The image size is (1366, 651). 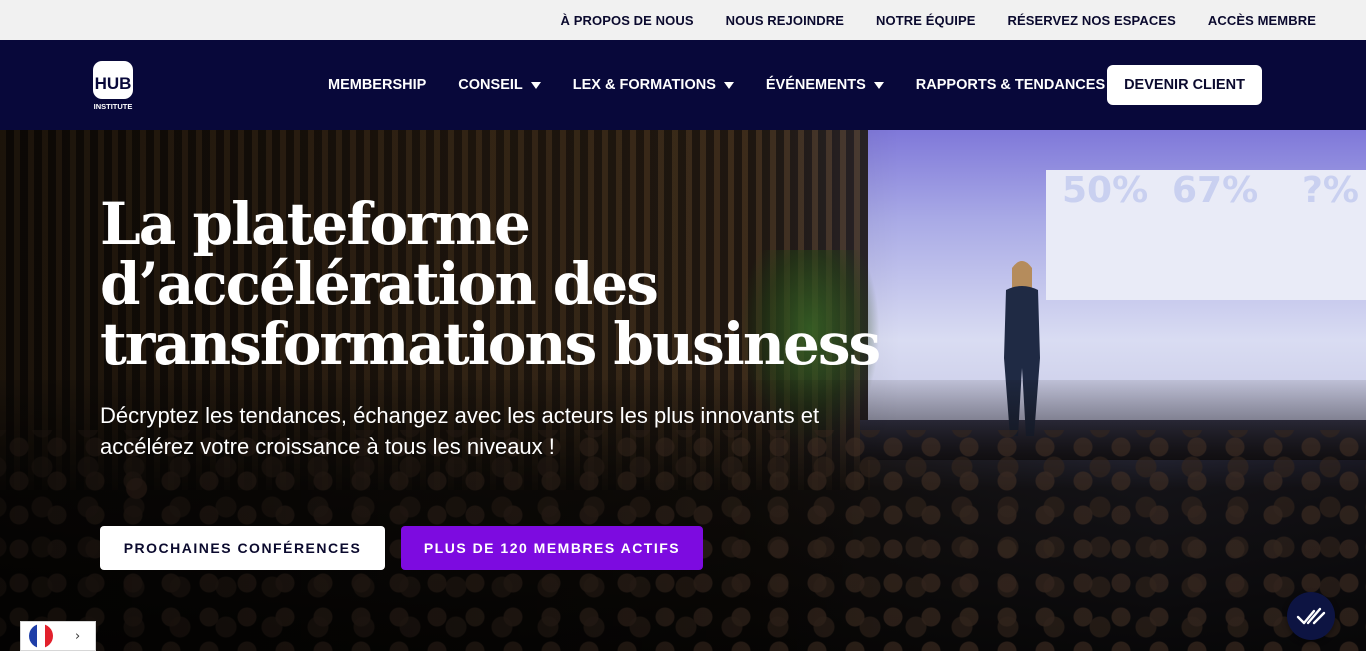 I want to click on france-flag-icon, so click(x=41, y=636).